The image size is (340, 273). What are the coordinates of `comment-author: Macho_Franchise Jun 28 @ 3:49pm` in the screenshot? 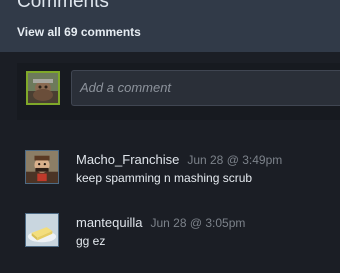 It's located at (179, 159).